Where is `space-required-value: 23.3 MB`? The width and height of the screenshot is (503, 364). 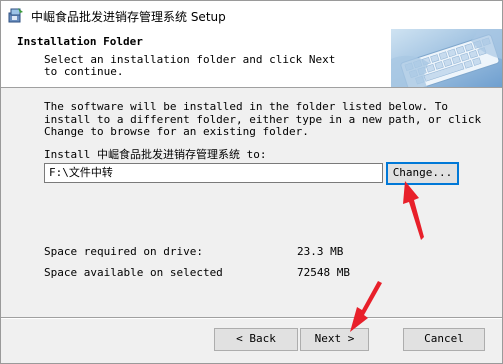 space-required-value: 23.3 MB is located at coordinates (320, 251).